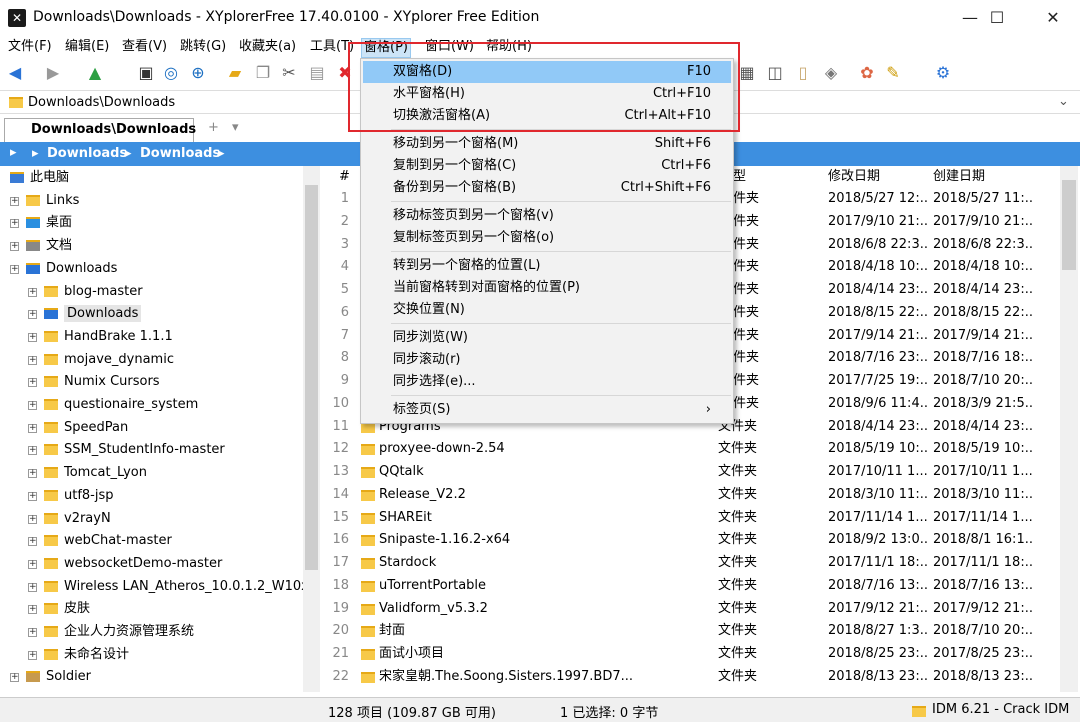 This screenshot has width=1080, height=722. Describe the element at coordinates (87, 48) in the screenshot. I see `menu-edit: 编辑(E)` at that location.